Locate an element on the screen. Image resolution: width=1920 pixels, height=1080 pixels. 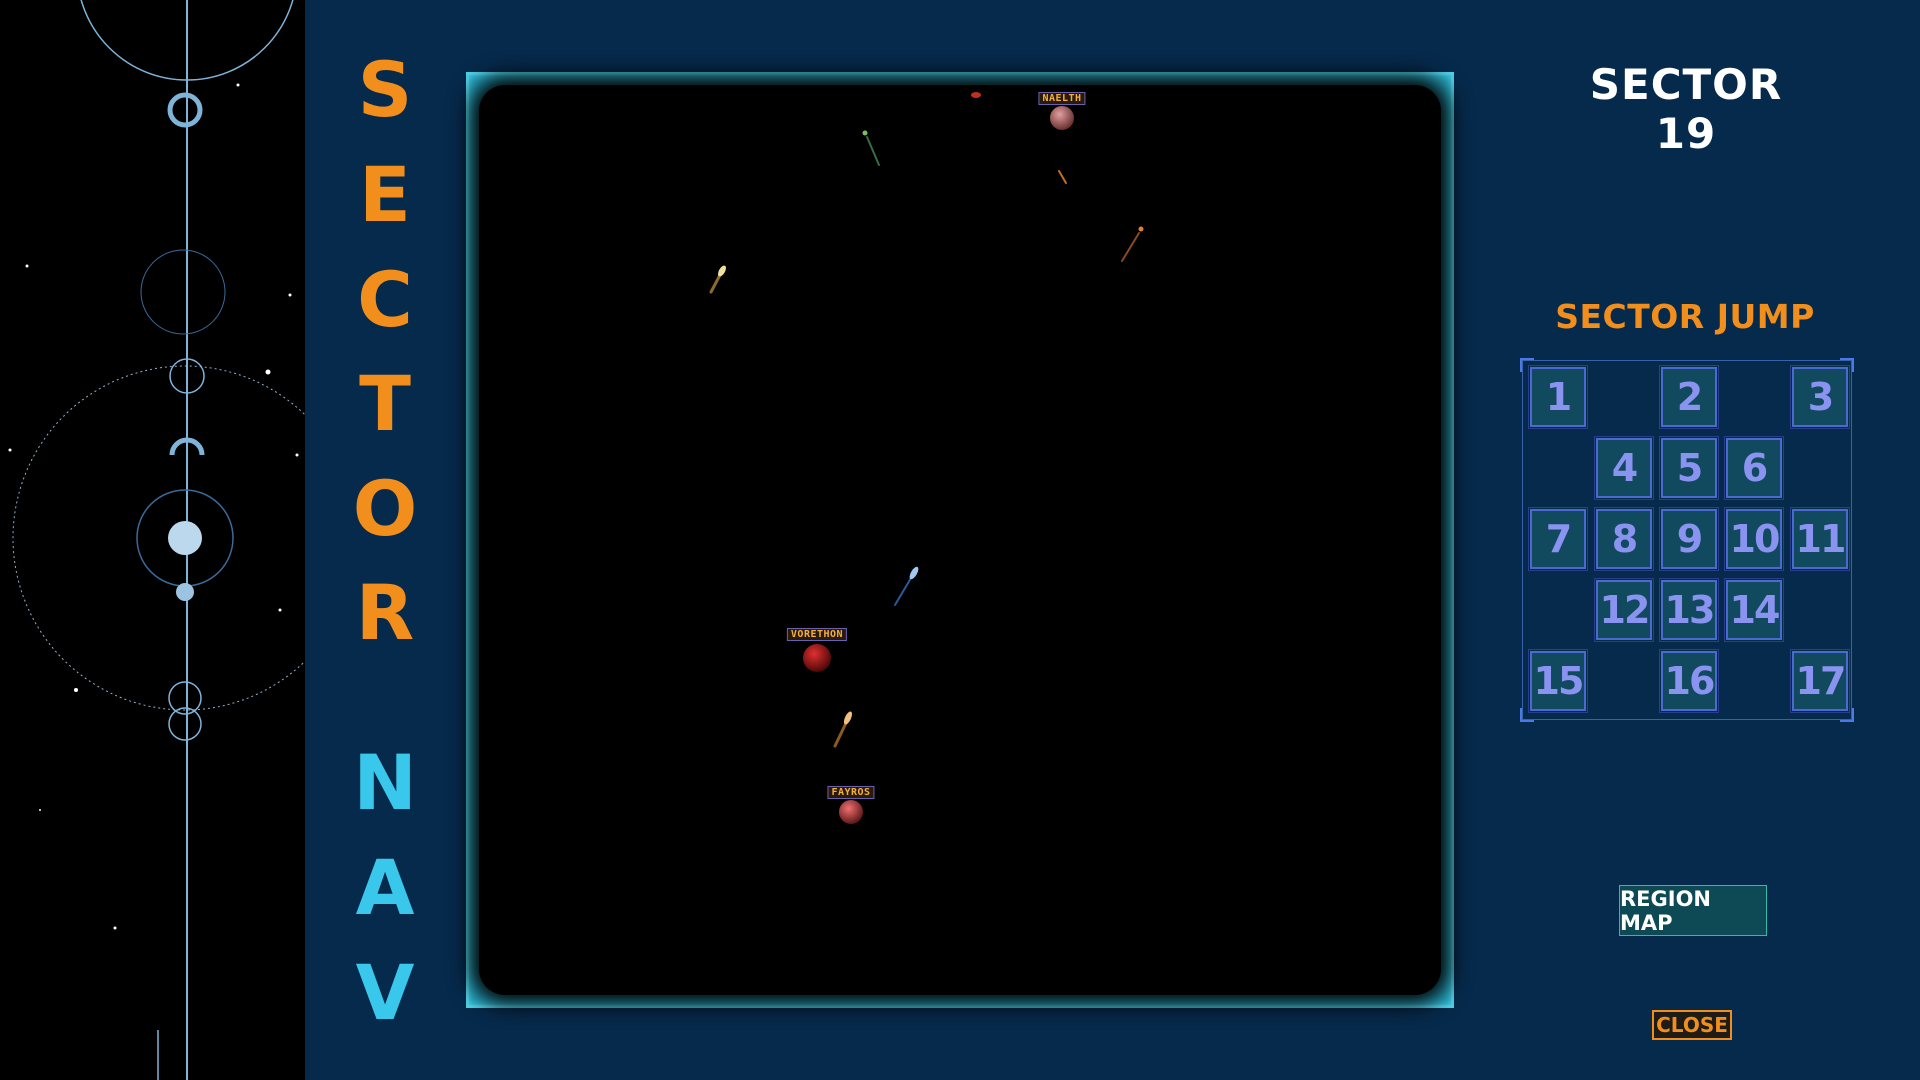
planet-label-vorethon: VORETHON is located at coordinates (817, 634).